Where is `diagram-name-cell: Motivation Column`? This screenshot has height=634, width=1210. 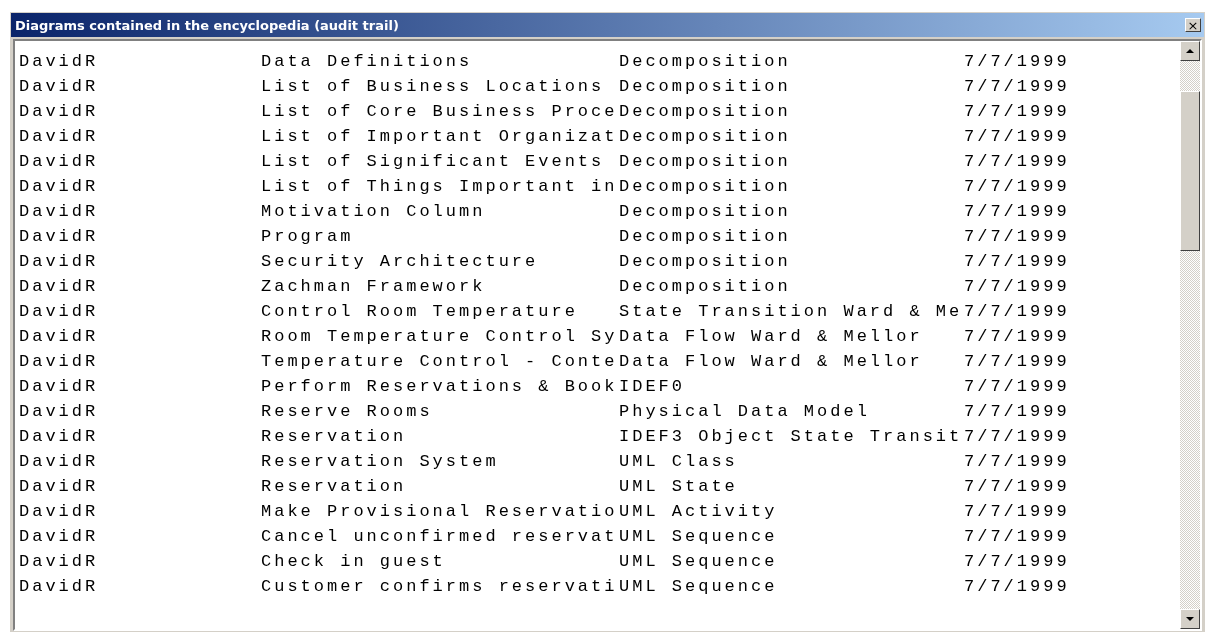
diagram-name-cell: Motivation Column is located at coordinates (373, 211).